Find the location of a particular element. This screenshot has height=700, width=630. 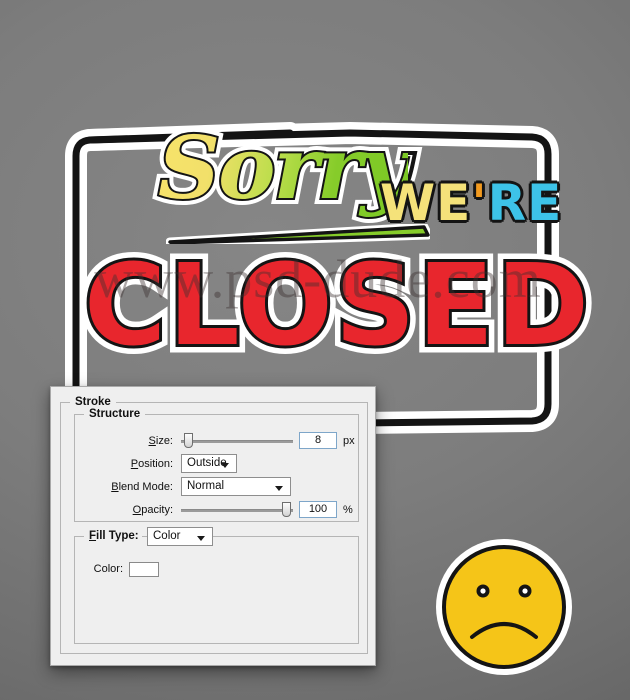

sign-word-sorry: Sorry Sorry Sorry is located at coordinates (284, 169).